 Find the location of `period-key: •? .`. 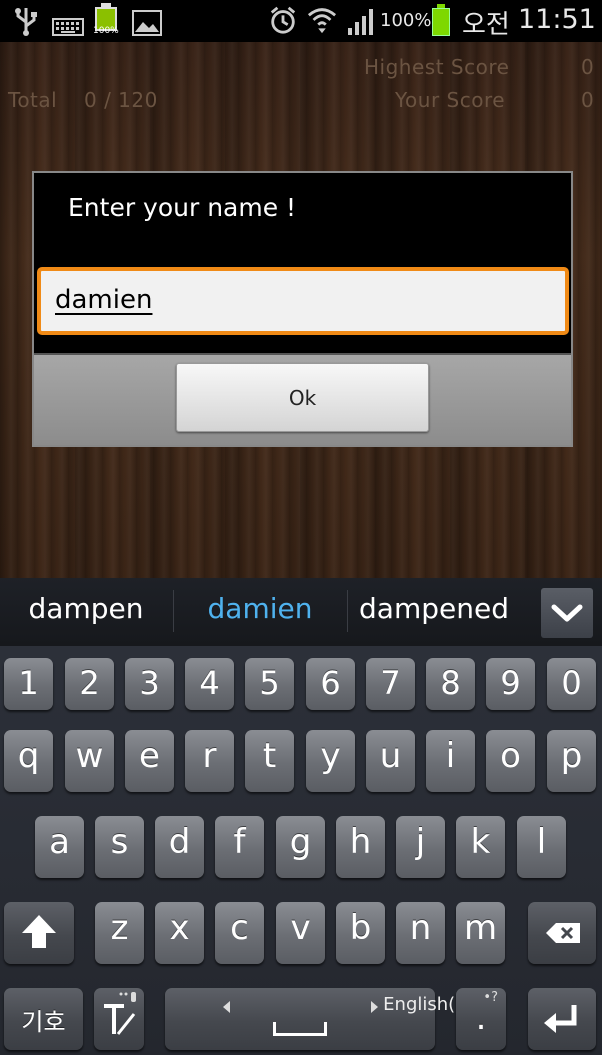

period-key: •? . is located at coordinates (481, 1019).